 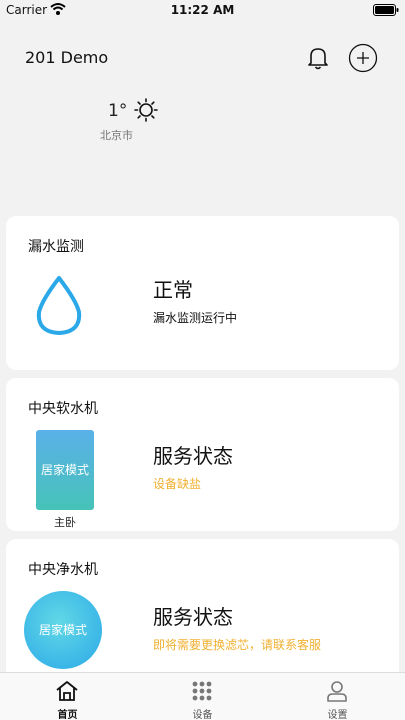 I want to click on status-bar: Carrier 11:22 AM, so click(x=202, y=10).